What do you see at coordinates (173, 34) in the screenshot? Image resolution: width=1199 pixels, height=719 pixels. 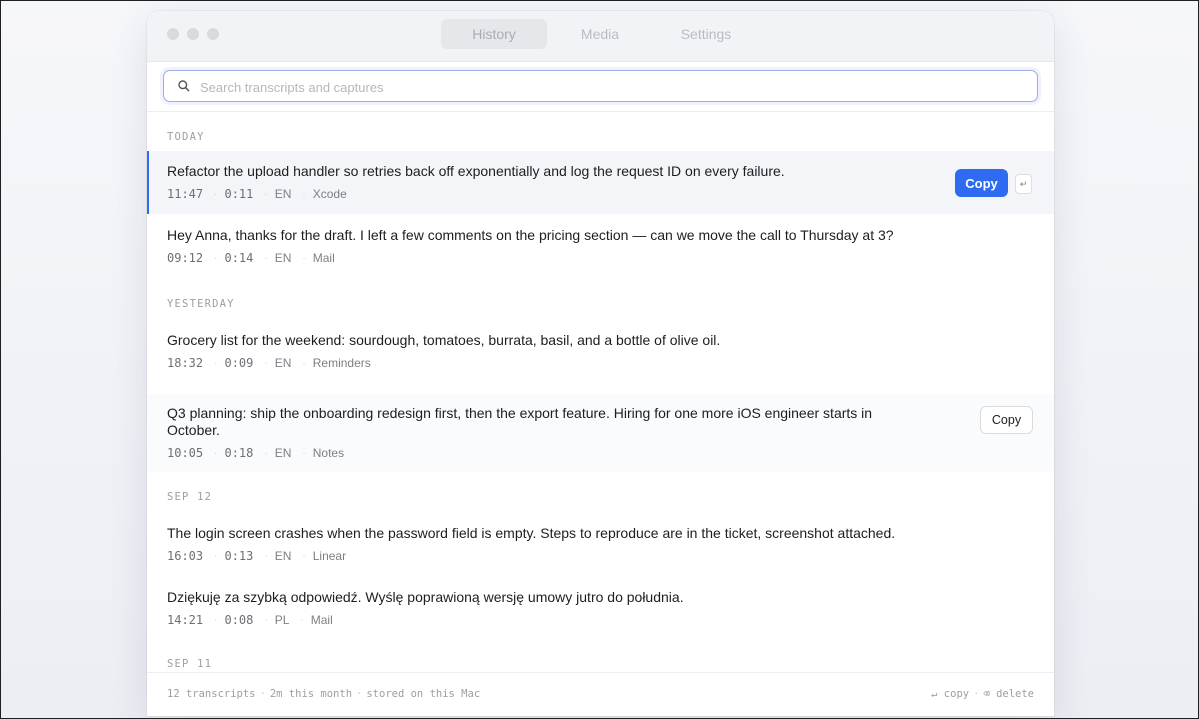 I see `close-window-button` at bounding box center [173, 34].